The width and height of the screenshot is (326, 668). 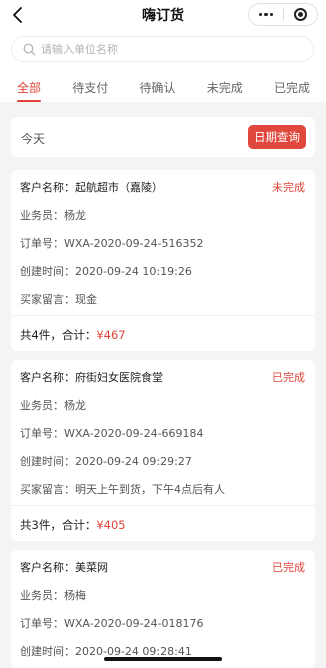 I want to click on search-input, so click(x=161, y=49).